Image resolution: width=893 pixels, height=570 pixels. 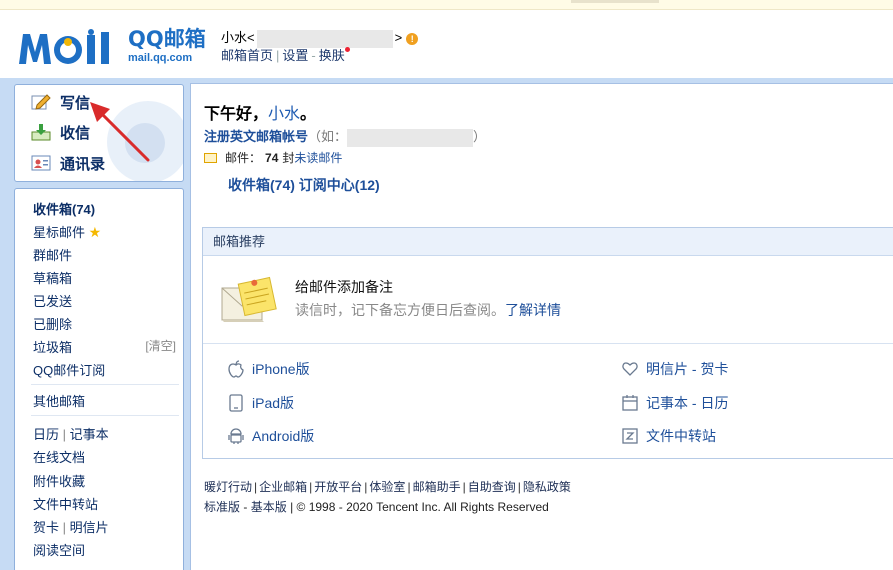 I want to click on top-notice-bar, so click(x=446, y=5).